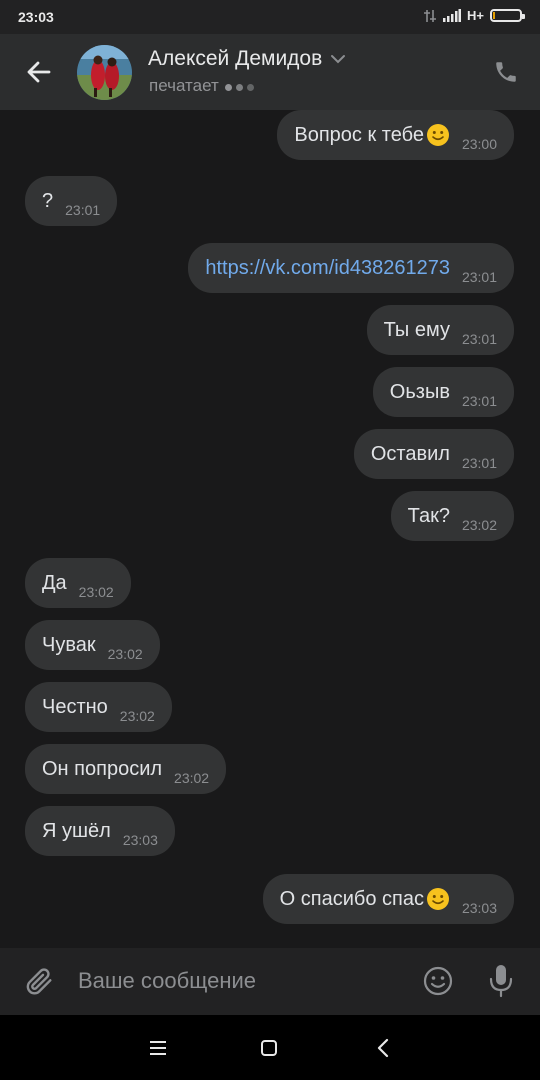  I want to click on incoming-message: Он попросил 23:02, so click(126, 769).